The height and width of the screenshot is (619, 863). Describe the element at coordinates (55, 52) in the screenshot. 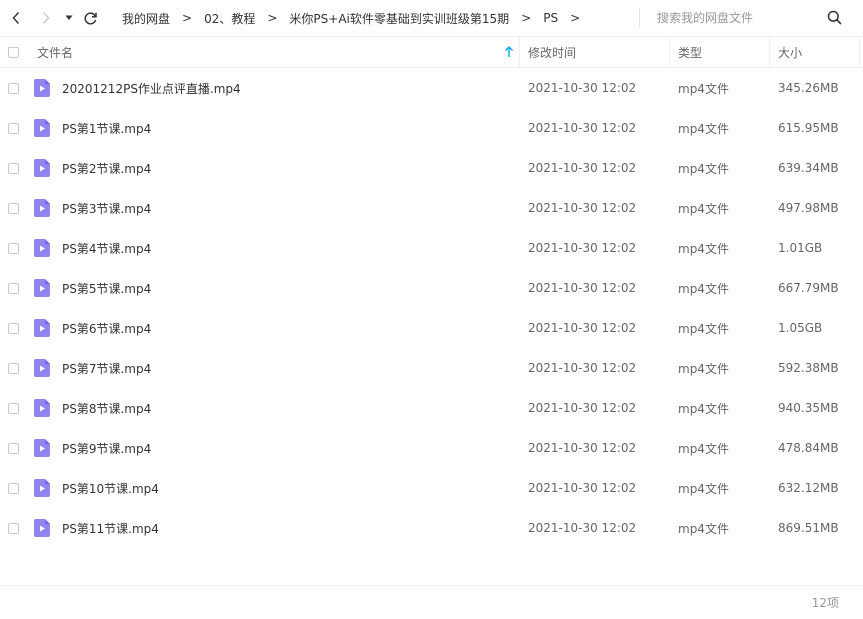

I see `column-header-name: 文件名` at that location.